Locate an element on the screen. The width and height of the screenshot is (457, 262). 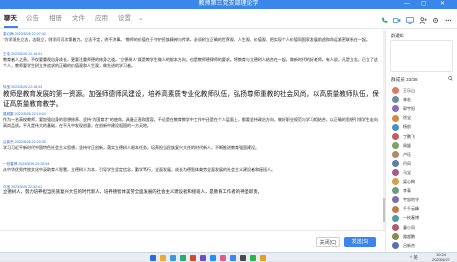
more-tabs-icon: ⌄ is located at coordinates (140, 19).